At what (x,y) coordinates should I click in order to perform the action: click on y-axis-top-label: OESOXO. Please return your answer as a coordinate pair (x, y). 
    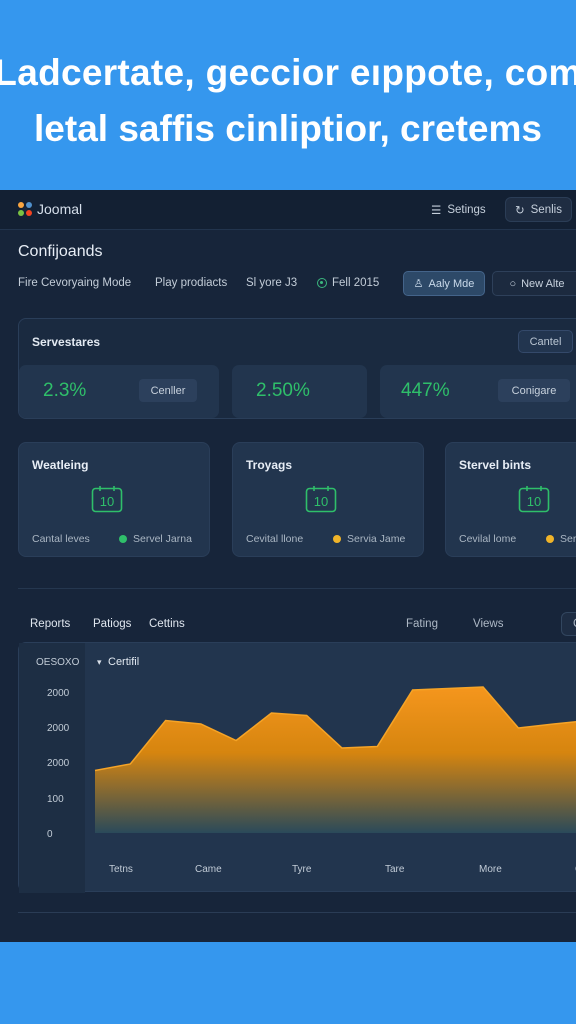
    Looking at the image, I should click on (58, 662).